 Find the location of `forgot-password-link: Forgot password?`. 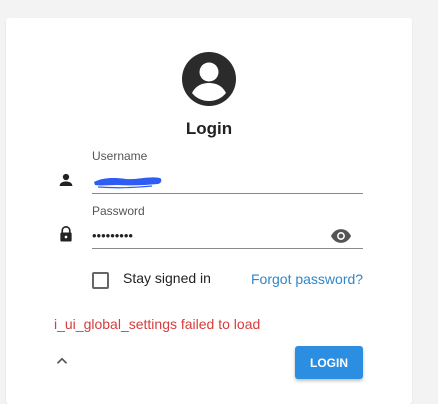

forgot-password-link: Forgot password? is located at coordinates (307, 279).